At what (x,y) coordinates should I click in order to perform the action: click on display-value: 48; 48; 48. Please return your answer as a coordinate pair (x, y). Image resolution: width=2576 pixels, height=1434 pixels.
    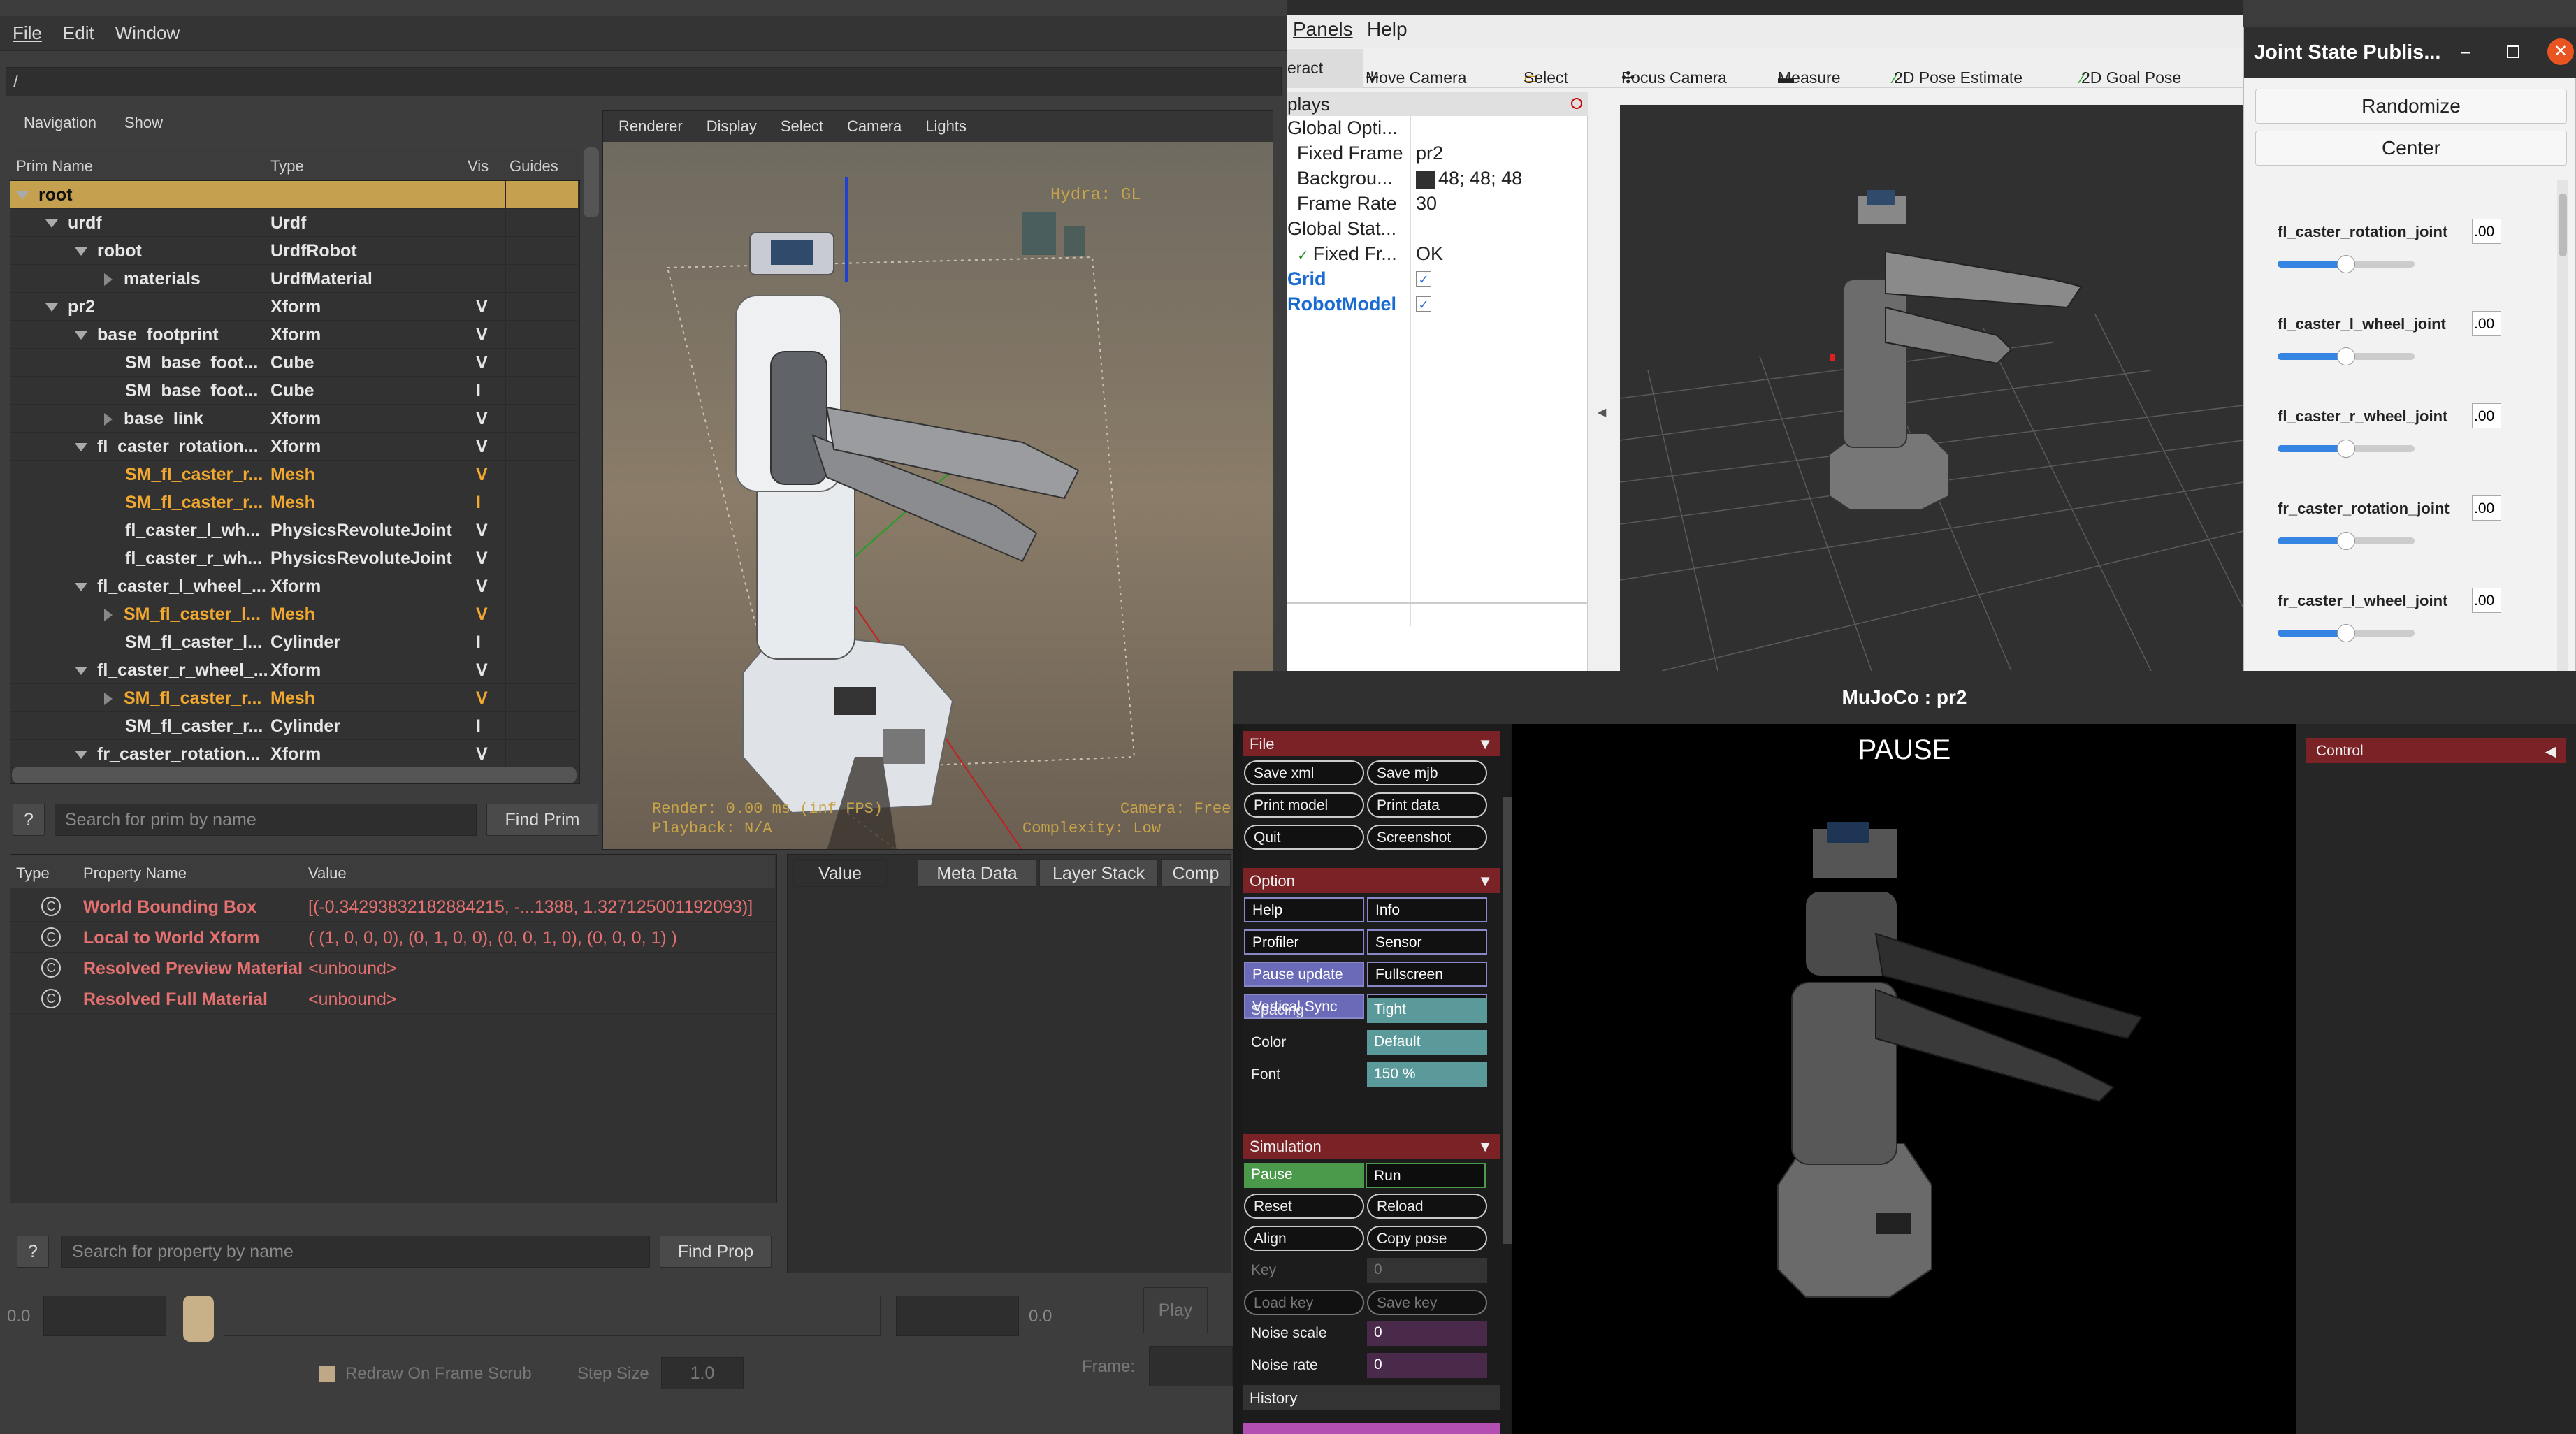
    Looking at the image, I should click on (1469, 178).